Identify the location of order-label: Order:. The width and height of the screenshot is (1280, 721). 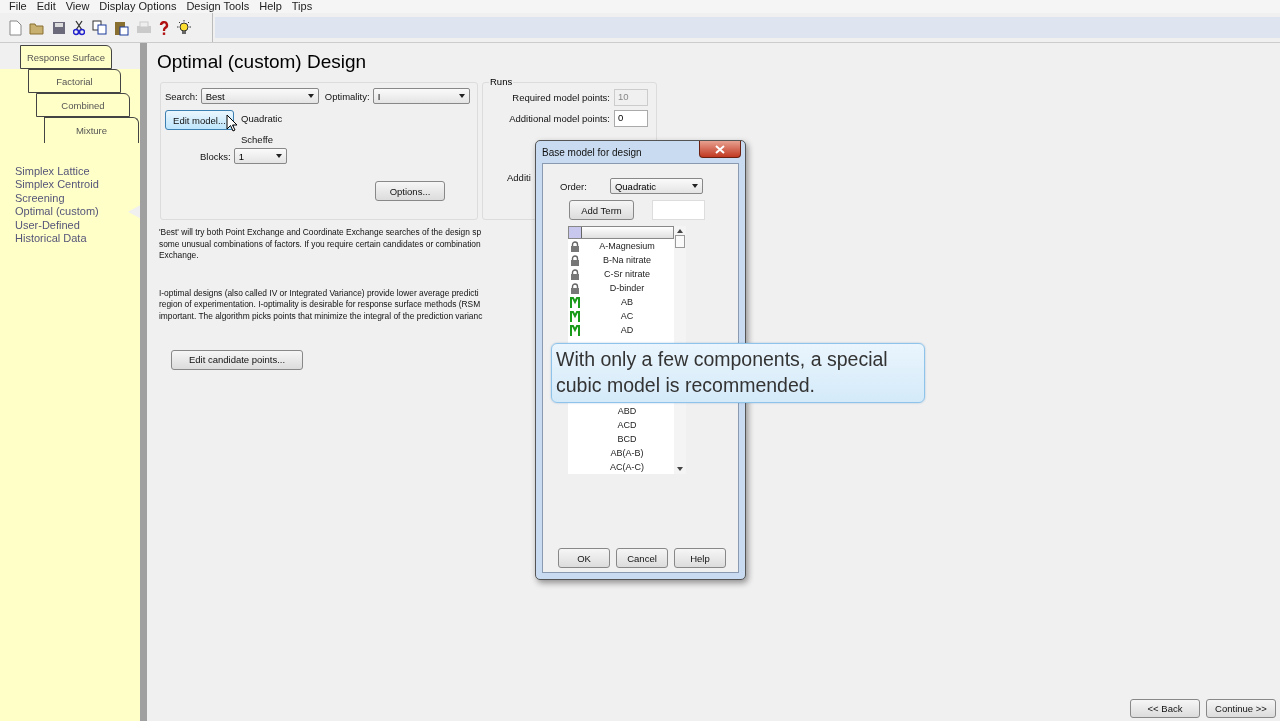
(573, 186).